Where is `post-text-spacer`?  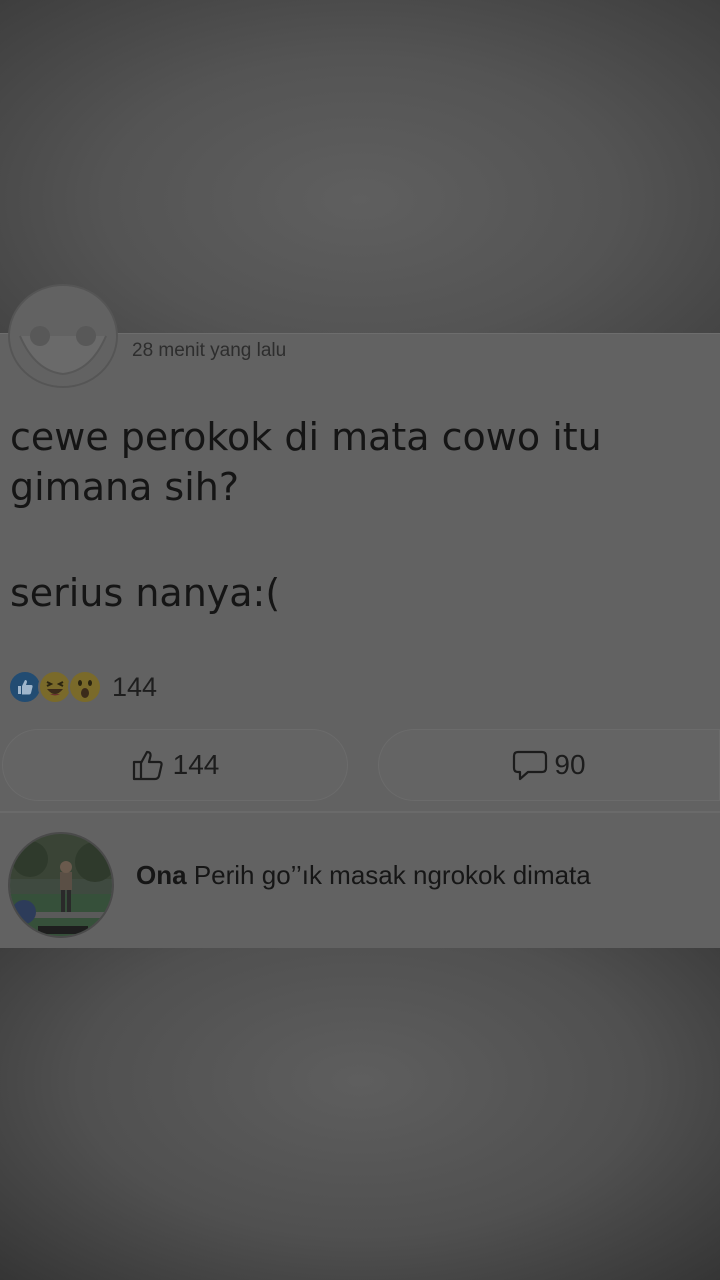 post-text-spacer is located at coordinates (360, 540).